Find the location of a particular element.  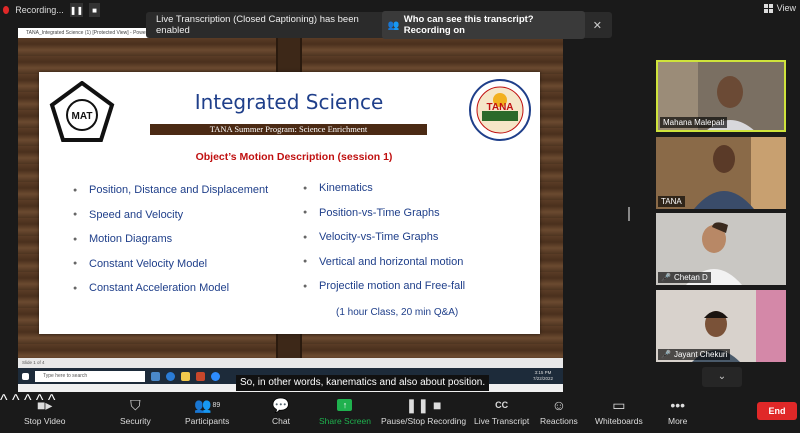

close-notification-button: ✕ is located at coordinates (597, 25).